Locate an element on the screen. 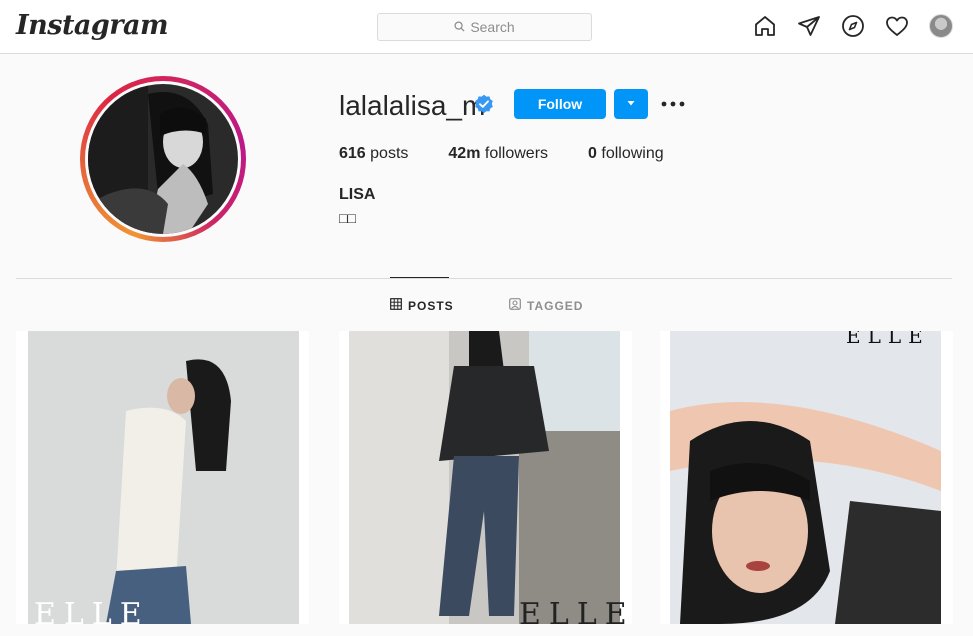 The image size is (973, 636). search-icon is located at coordinates (459, 27).